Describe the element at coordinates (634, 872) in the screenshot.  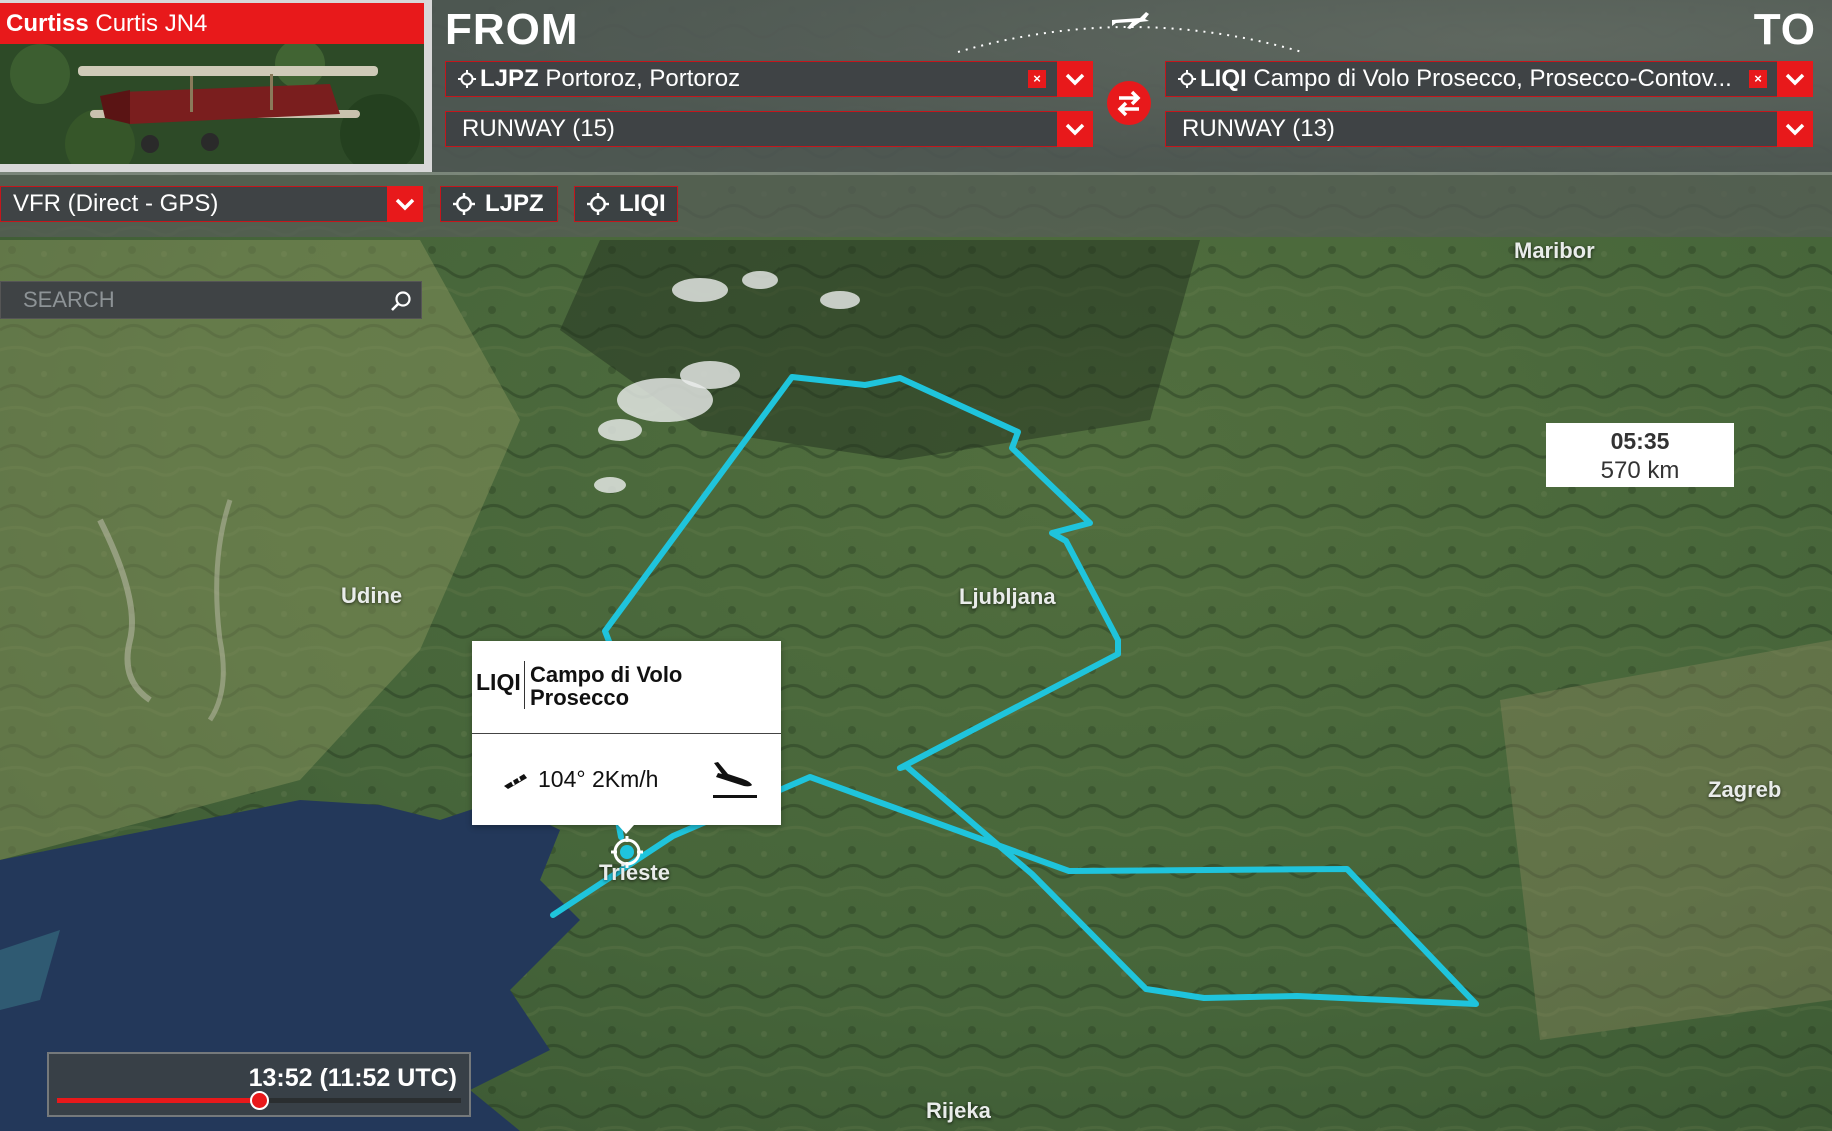
I see `city-label-trieste: Trieste` at that location.